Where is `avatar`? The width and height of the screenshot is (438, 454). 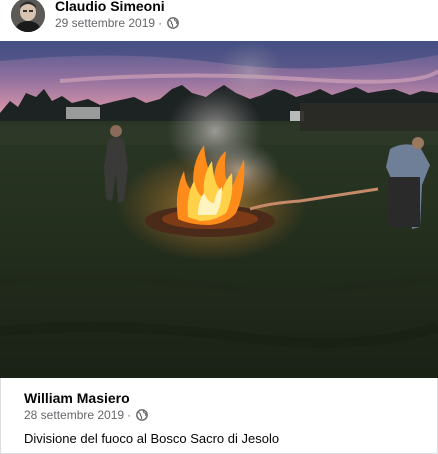
avatar is located at coordinates (28, 16).